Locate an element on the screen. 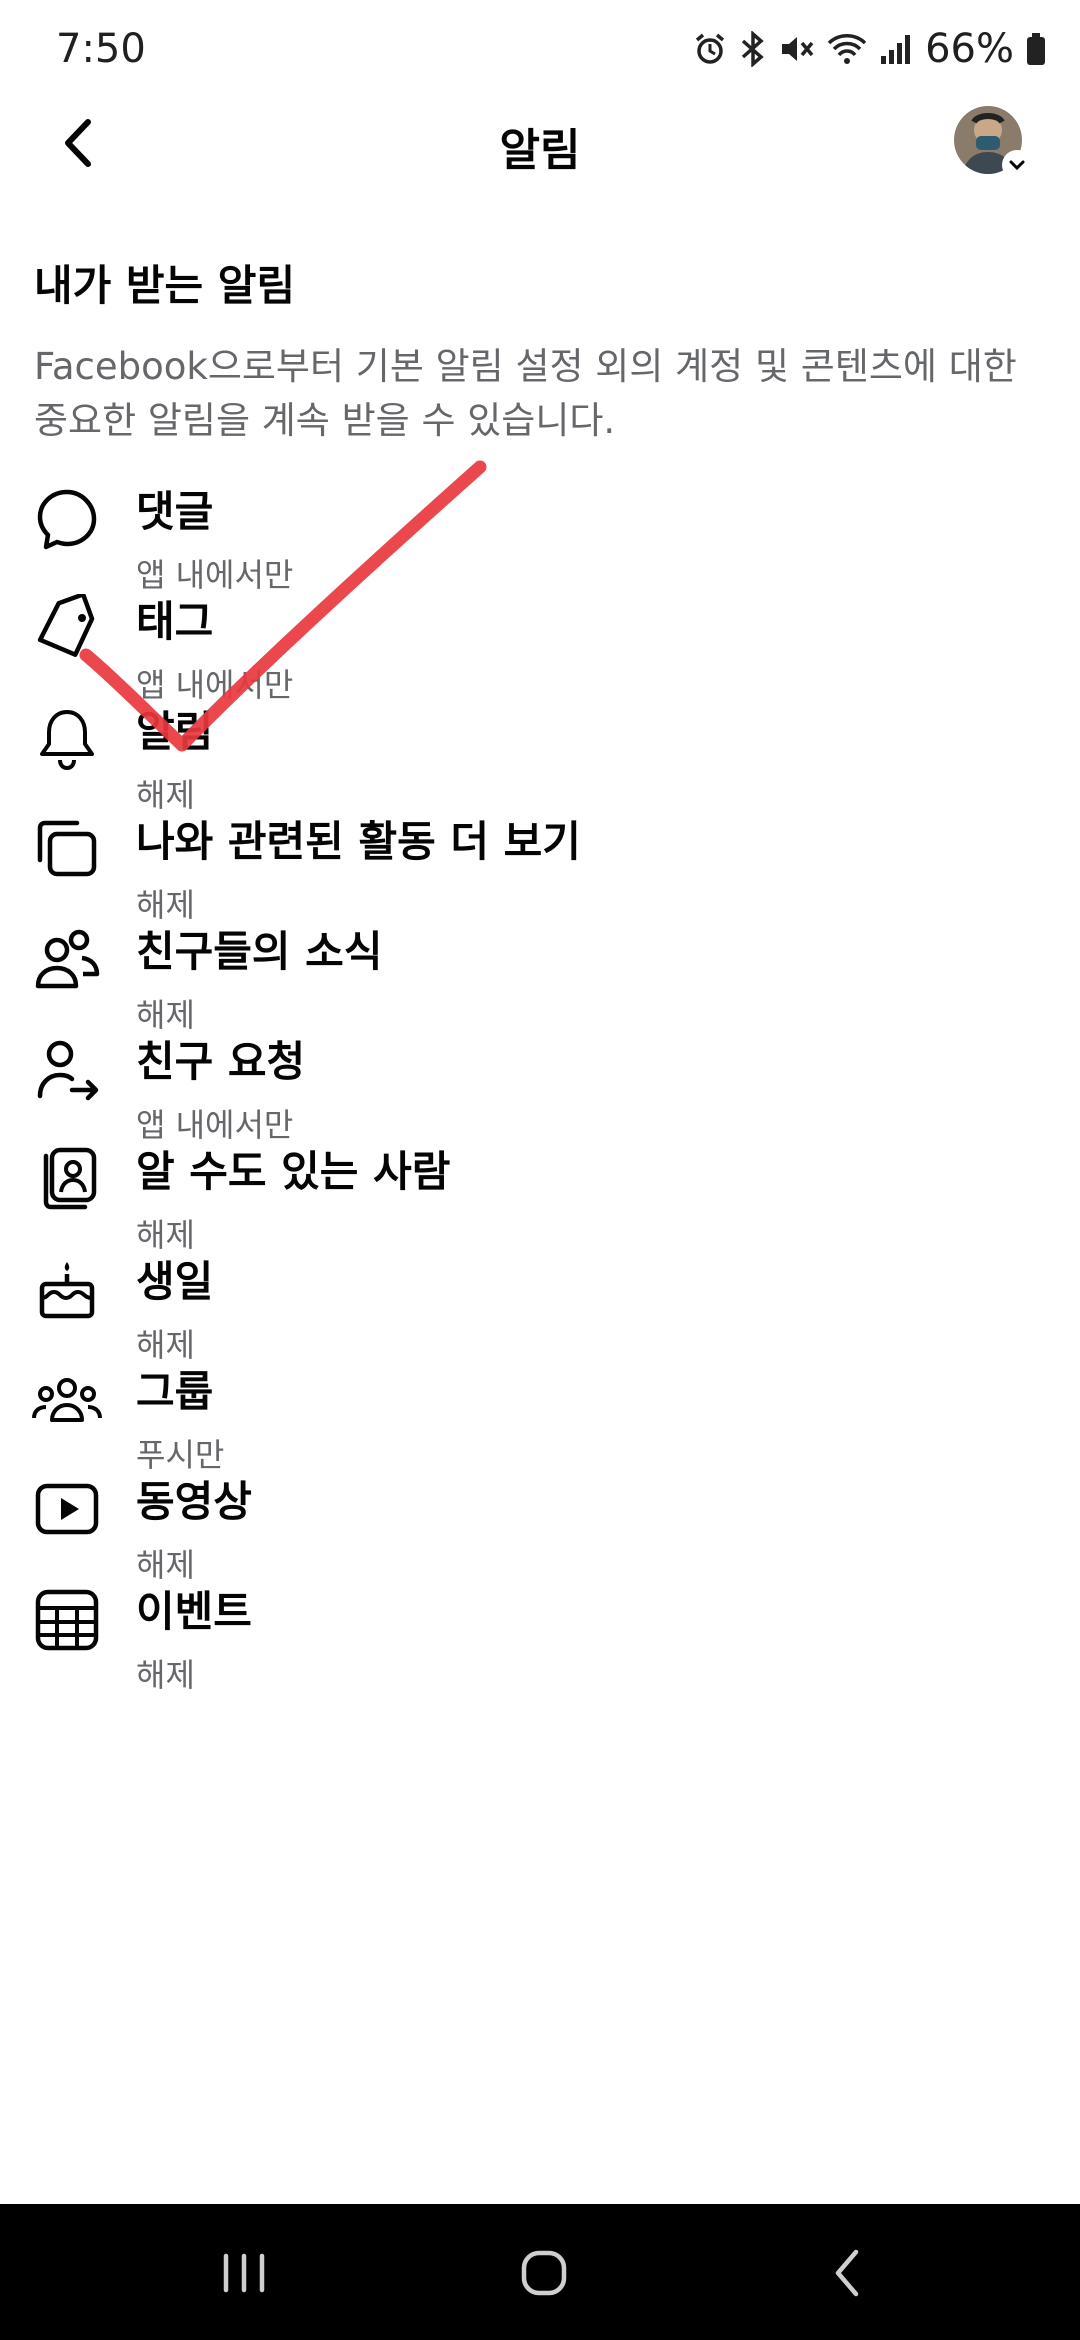  section-title: 내가 받는 알림 is located at coordinates (165, 285).